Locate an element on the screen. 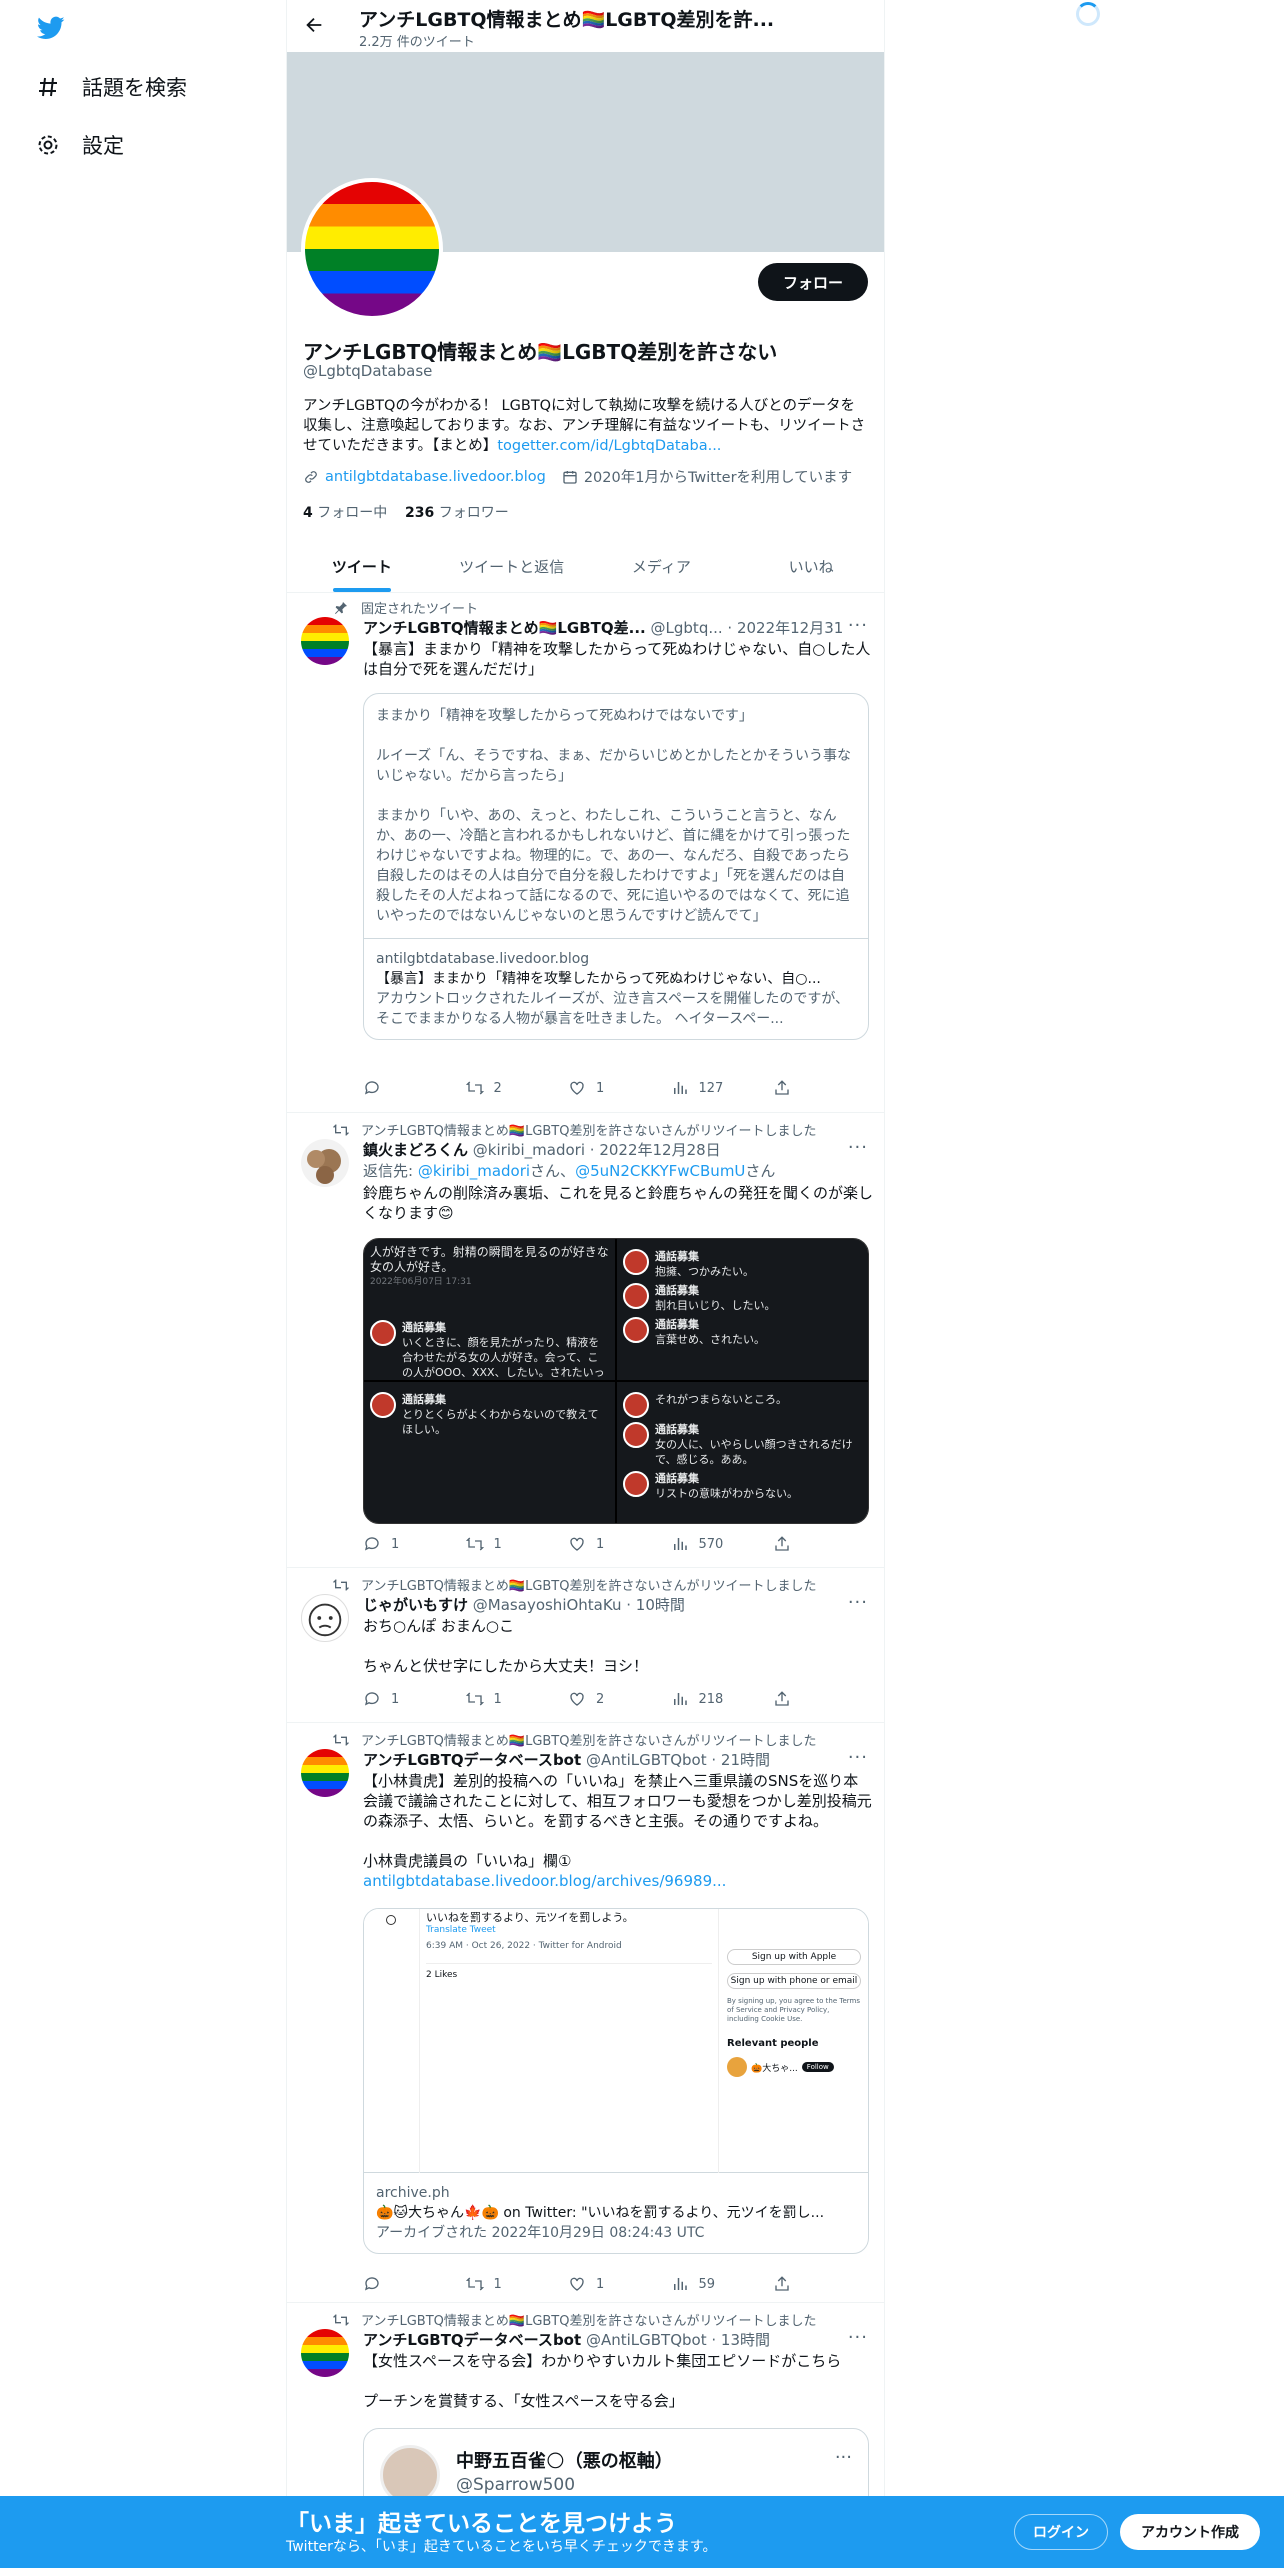 The width and height of the screenshot is (1284, 2568). signup-button: アカウント作成 is located at coordinates (1190, 2532).